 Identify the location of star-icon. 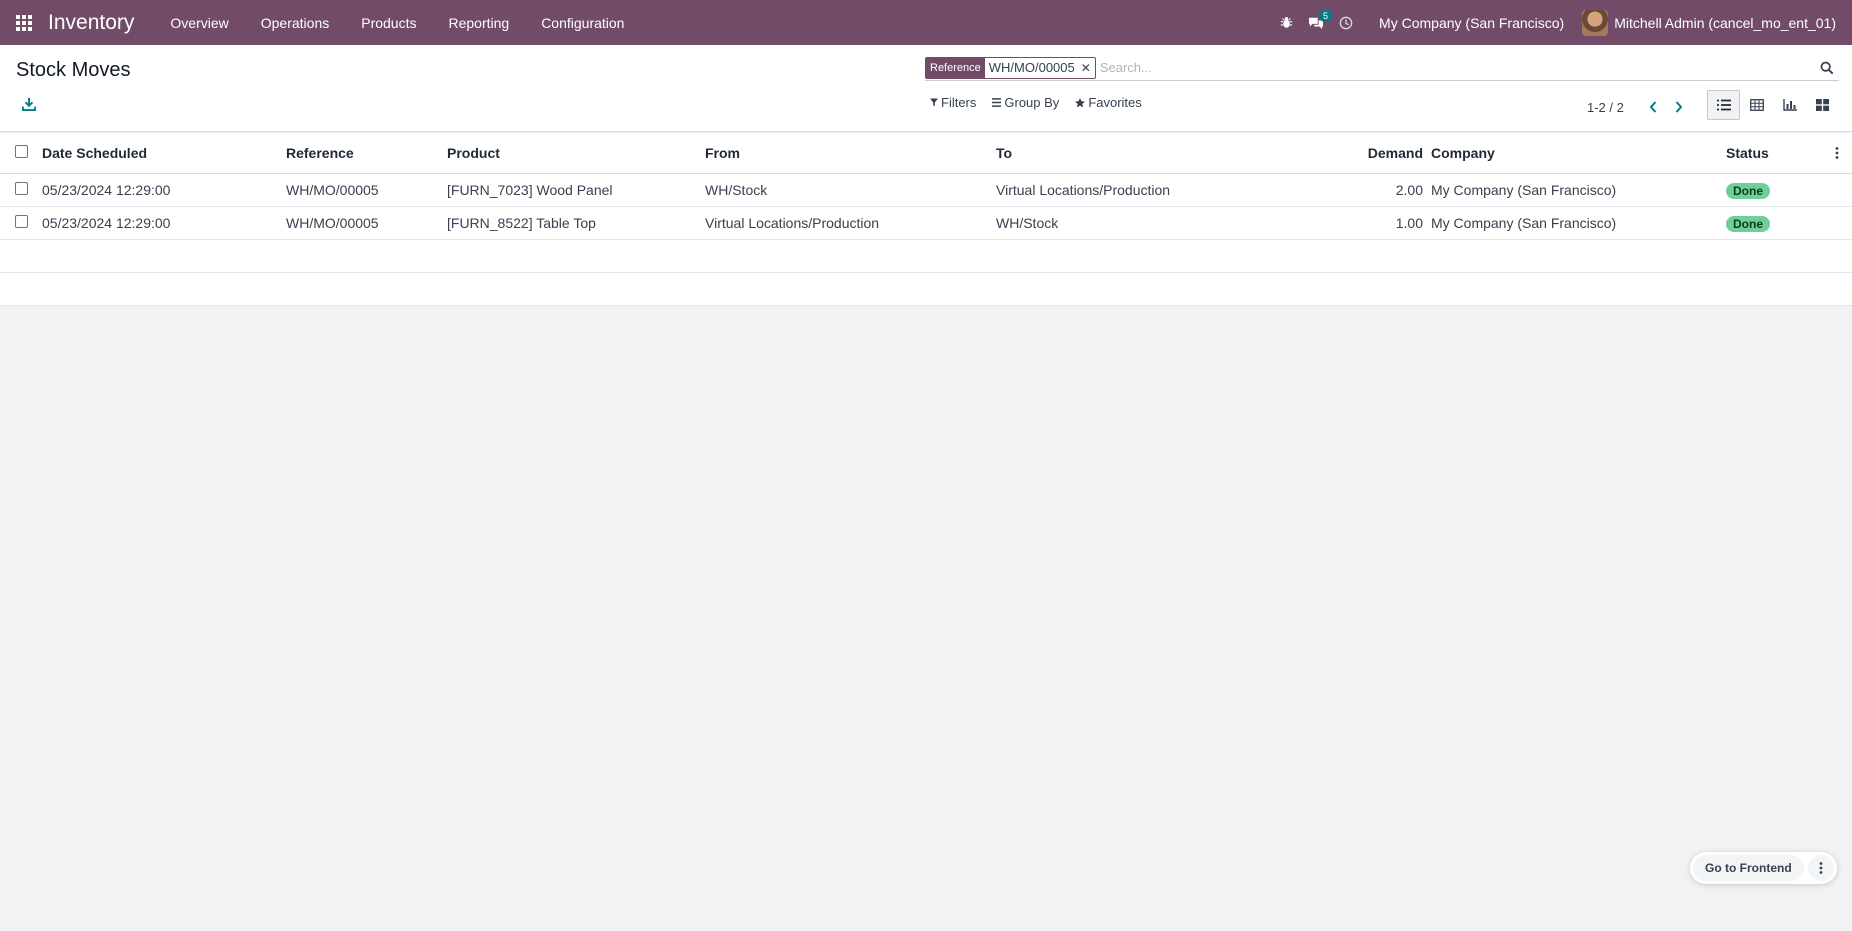
(1080, 102).